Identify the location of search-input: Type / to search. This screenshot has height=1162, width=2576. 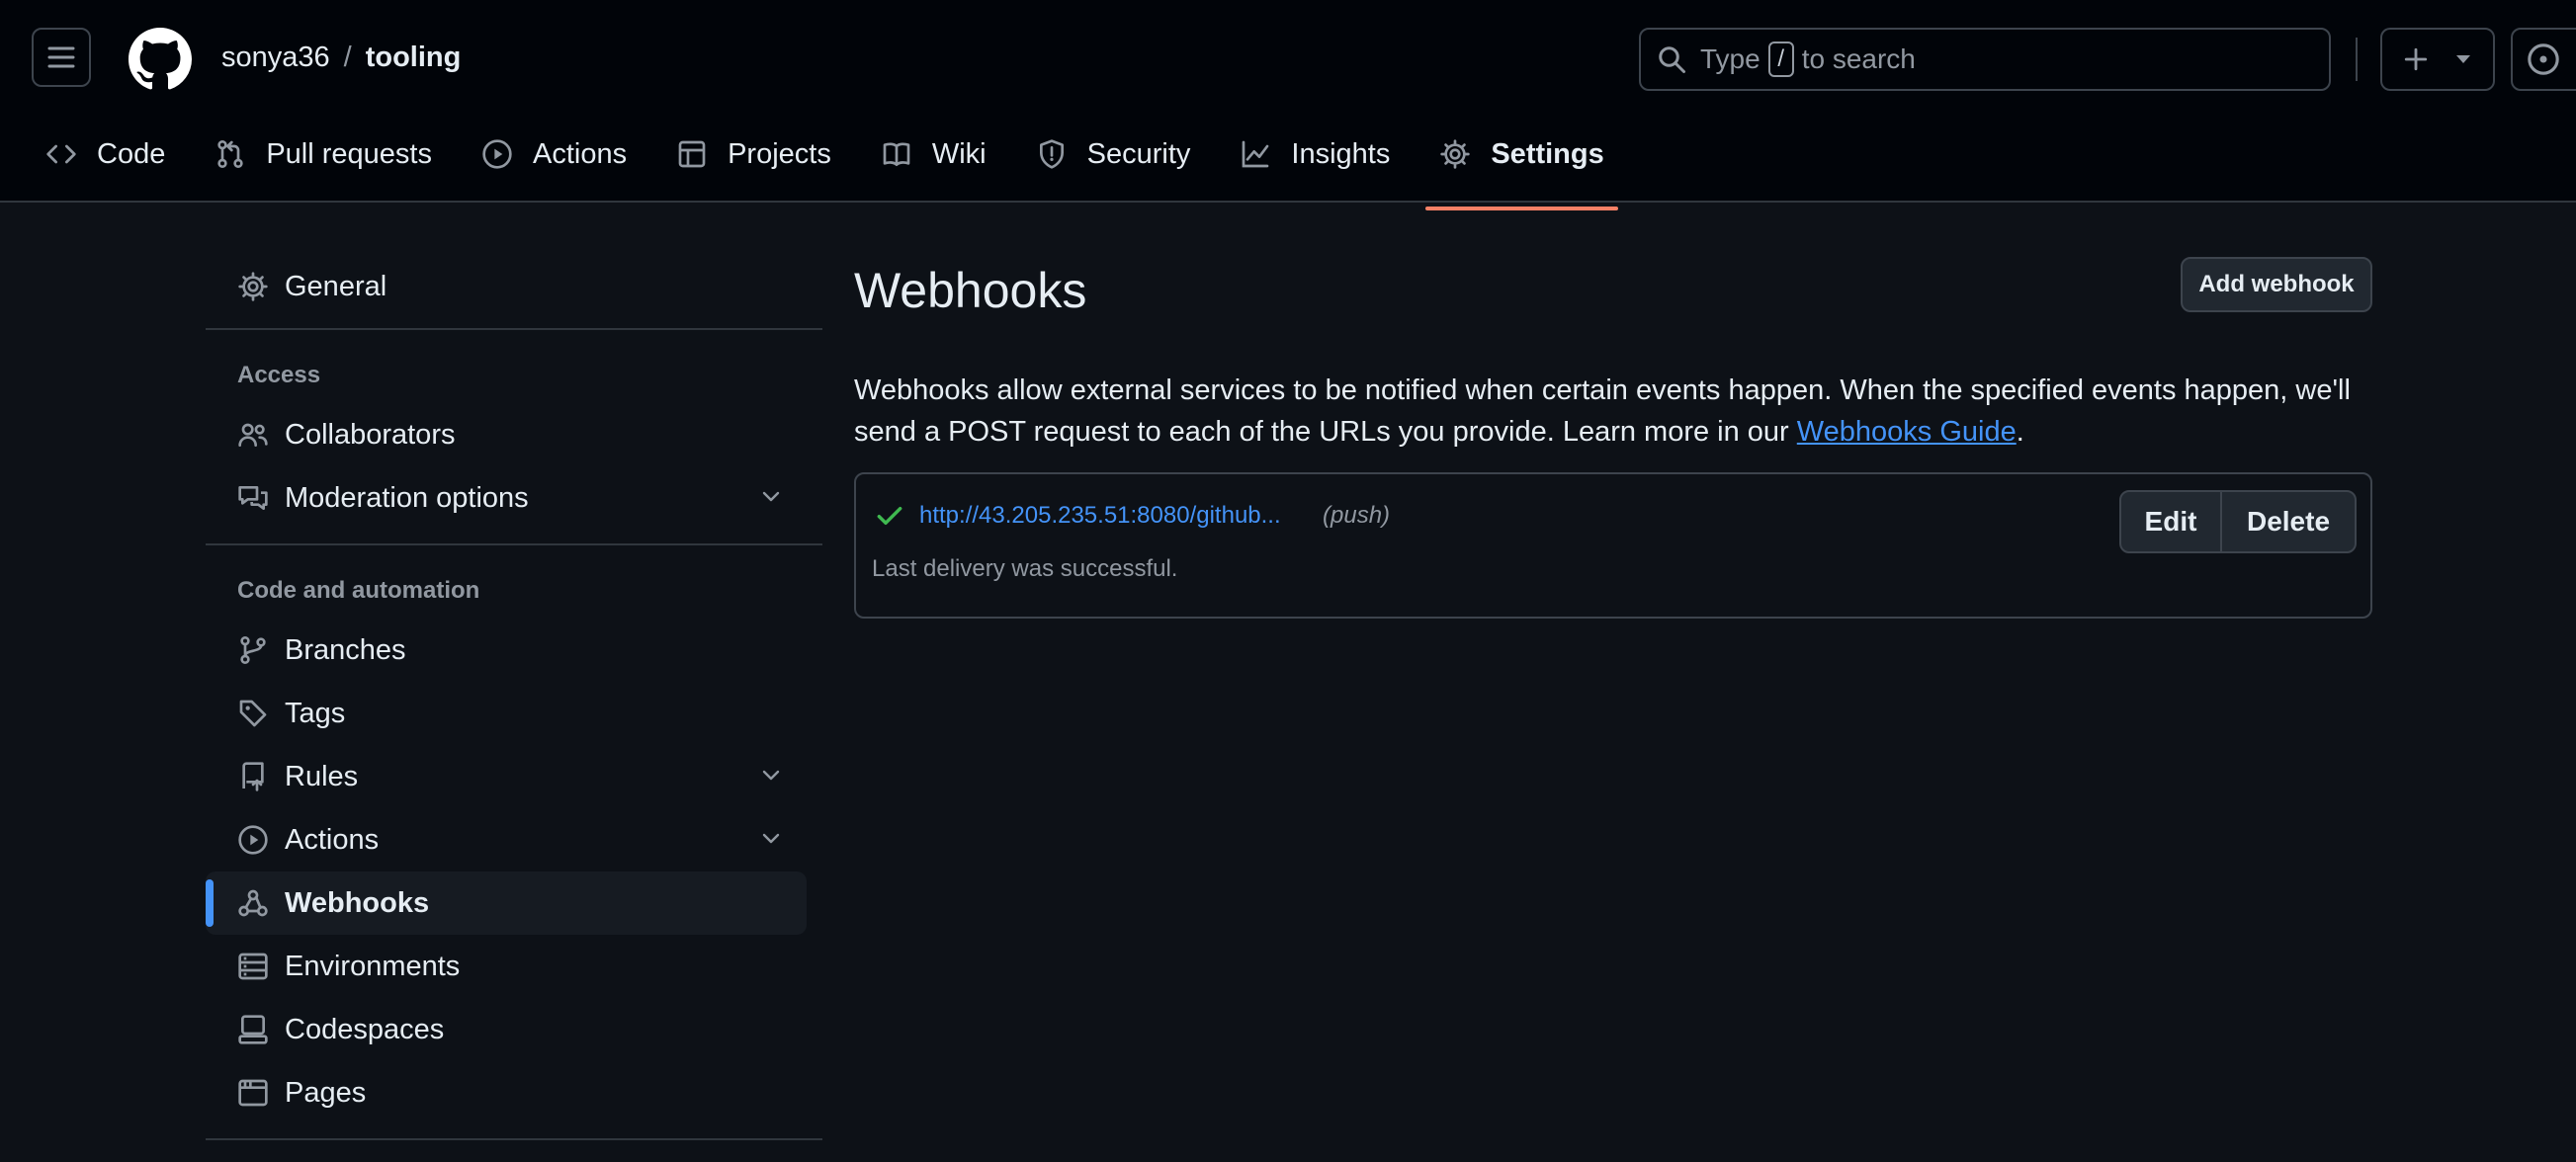
(1985, 59).